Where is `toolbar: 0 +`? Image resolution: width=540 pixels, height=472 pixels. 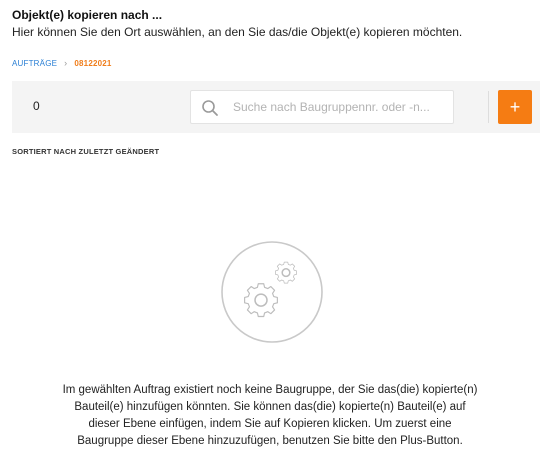 toolbar: 0 + is located at coordinates (276, 107).